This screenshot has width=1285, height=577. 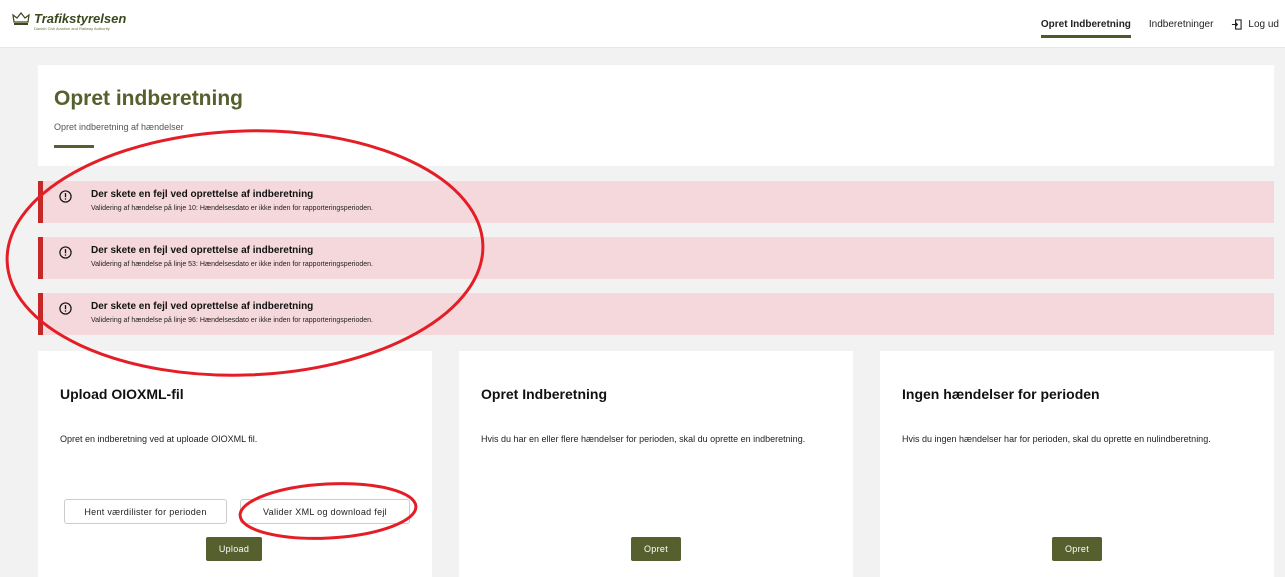 I want to click on no-events-card-title: Ingen hændelser for perioden, so click(x=1001, y=394).